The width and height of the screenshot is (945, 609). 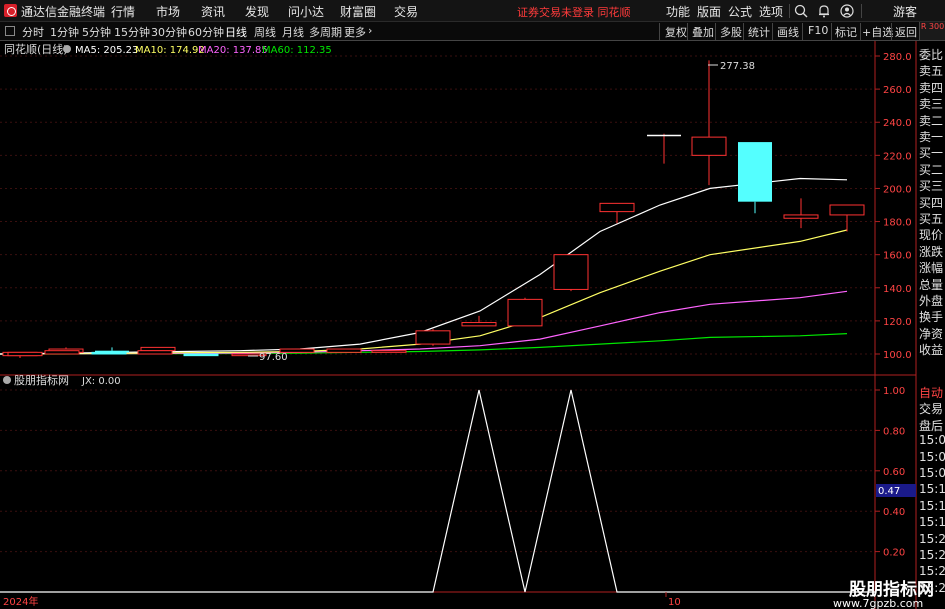 What do you see at coordinates (932, 31) in the screenshot?
I see `side-panel-badge: R 300` at bounding box center [932, 31].